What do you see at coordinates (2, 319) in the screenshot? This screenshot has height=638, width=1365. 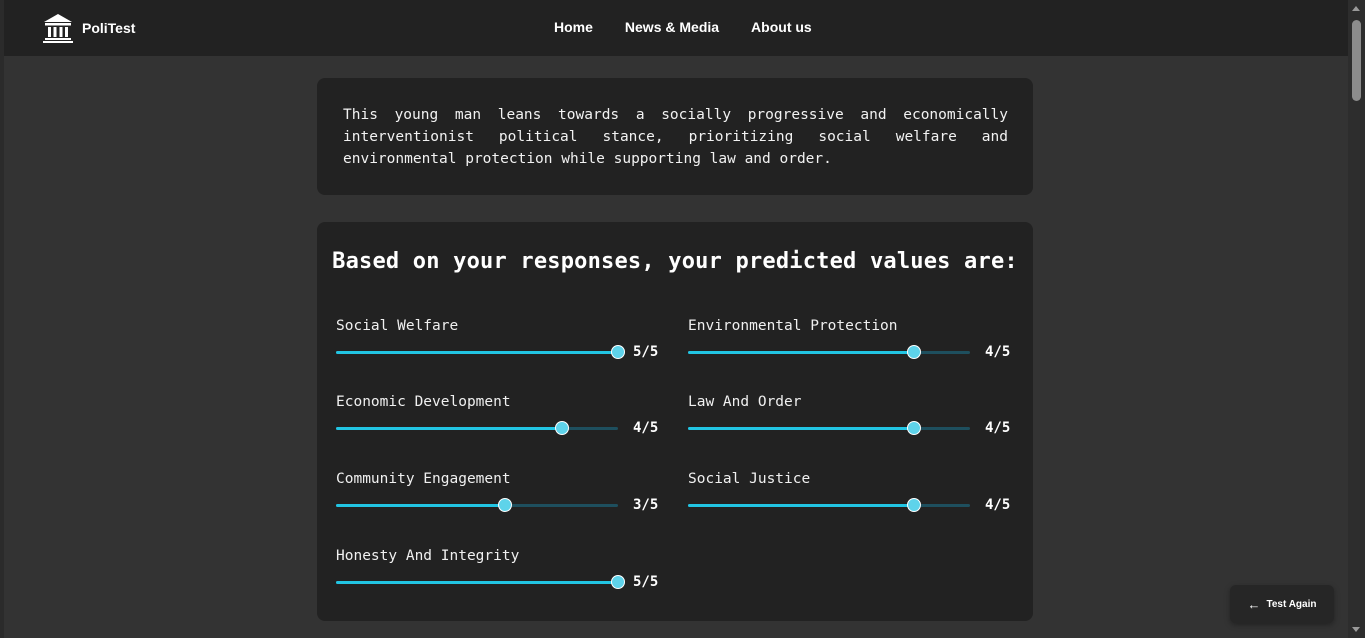 I see `left-gutter` at bounding box center [2, 319].